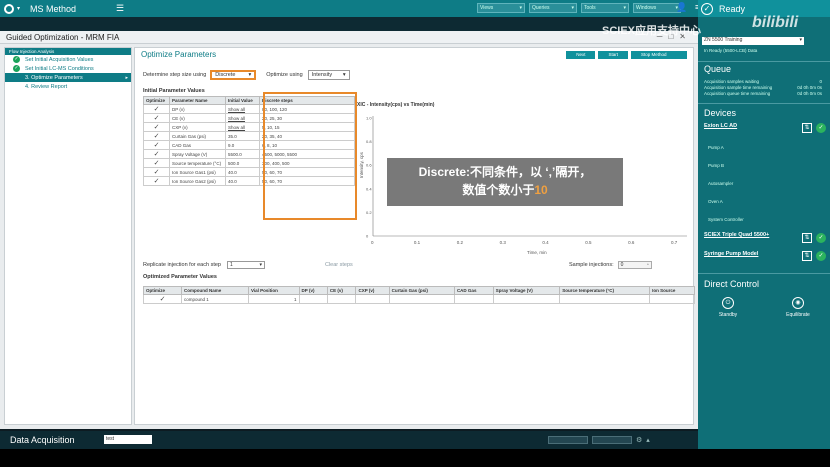  What do you see at coordinates (553, 8) in the screenshot?
I see `queries-dropdown: Queries ▾` at bounding box center [553, 8].